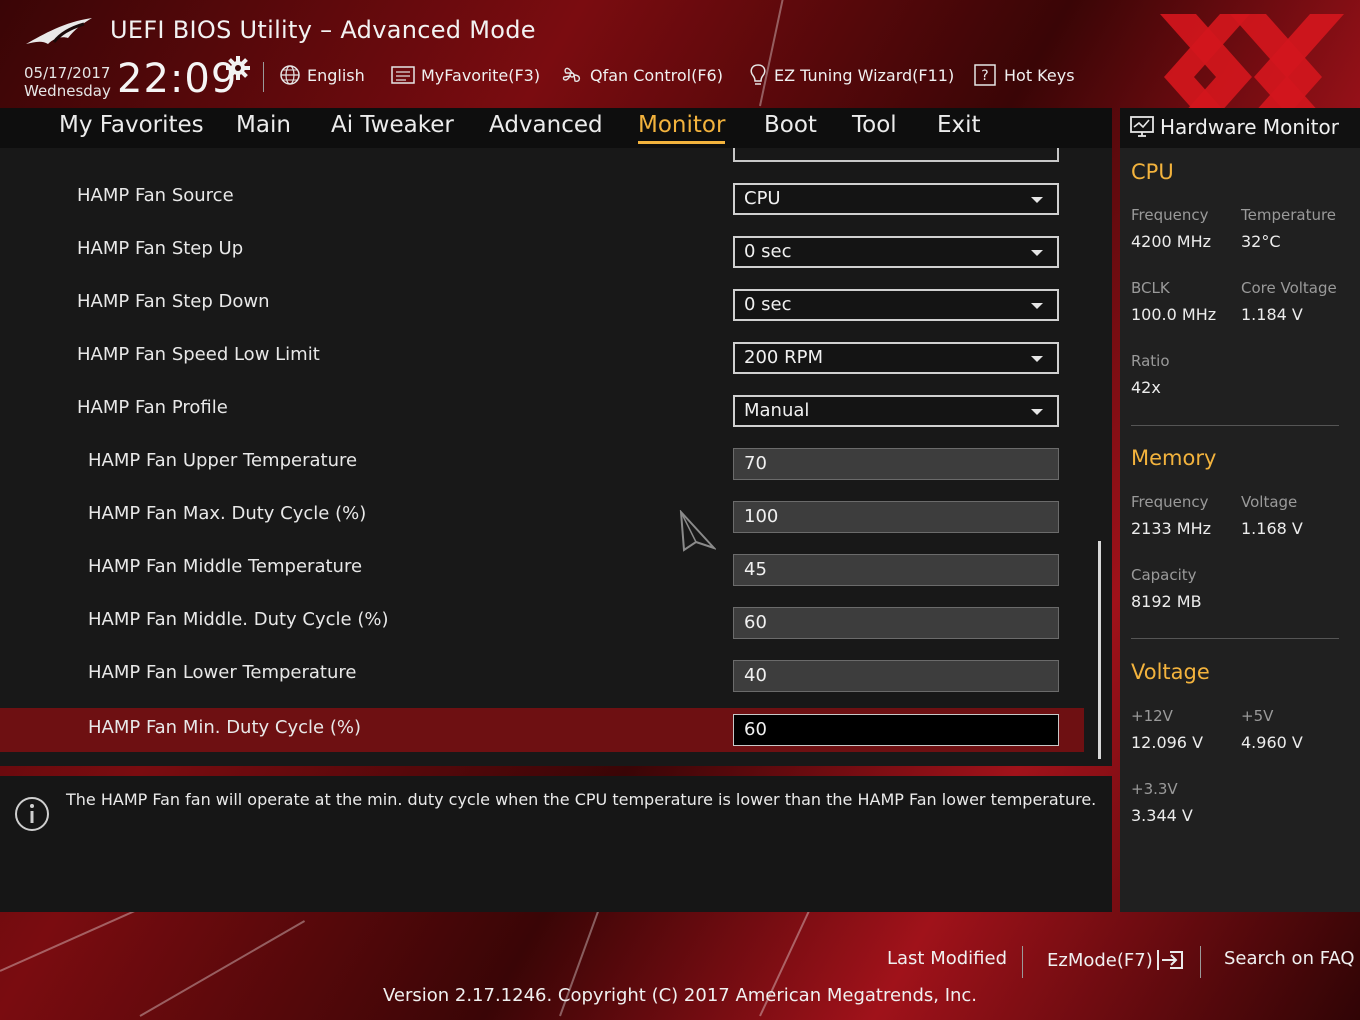 The image size is (1360, 1020). I want to click on setting-row-hamp-fan-middle-duty-cycle: HAMP Fan Middle. Duty Cycle (%) 60, so click(542, 620).